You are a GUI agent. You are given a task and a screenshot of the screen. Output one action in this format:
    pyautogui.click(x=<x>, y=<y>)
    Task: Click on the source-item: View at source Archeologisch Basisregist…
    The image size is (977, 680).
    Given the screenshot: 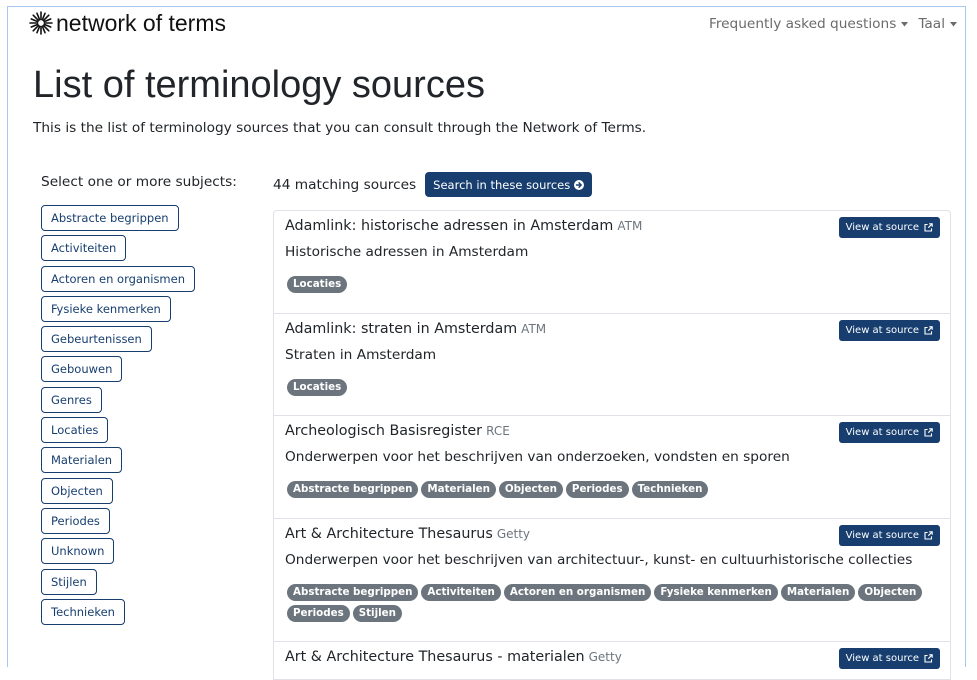 What is the action you would take?
    pyautogui.click(x=612, y=467)
    